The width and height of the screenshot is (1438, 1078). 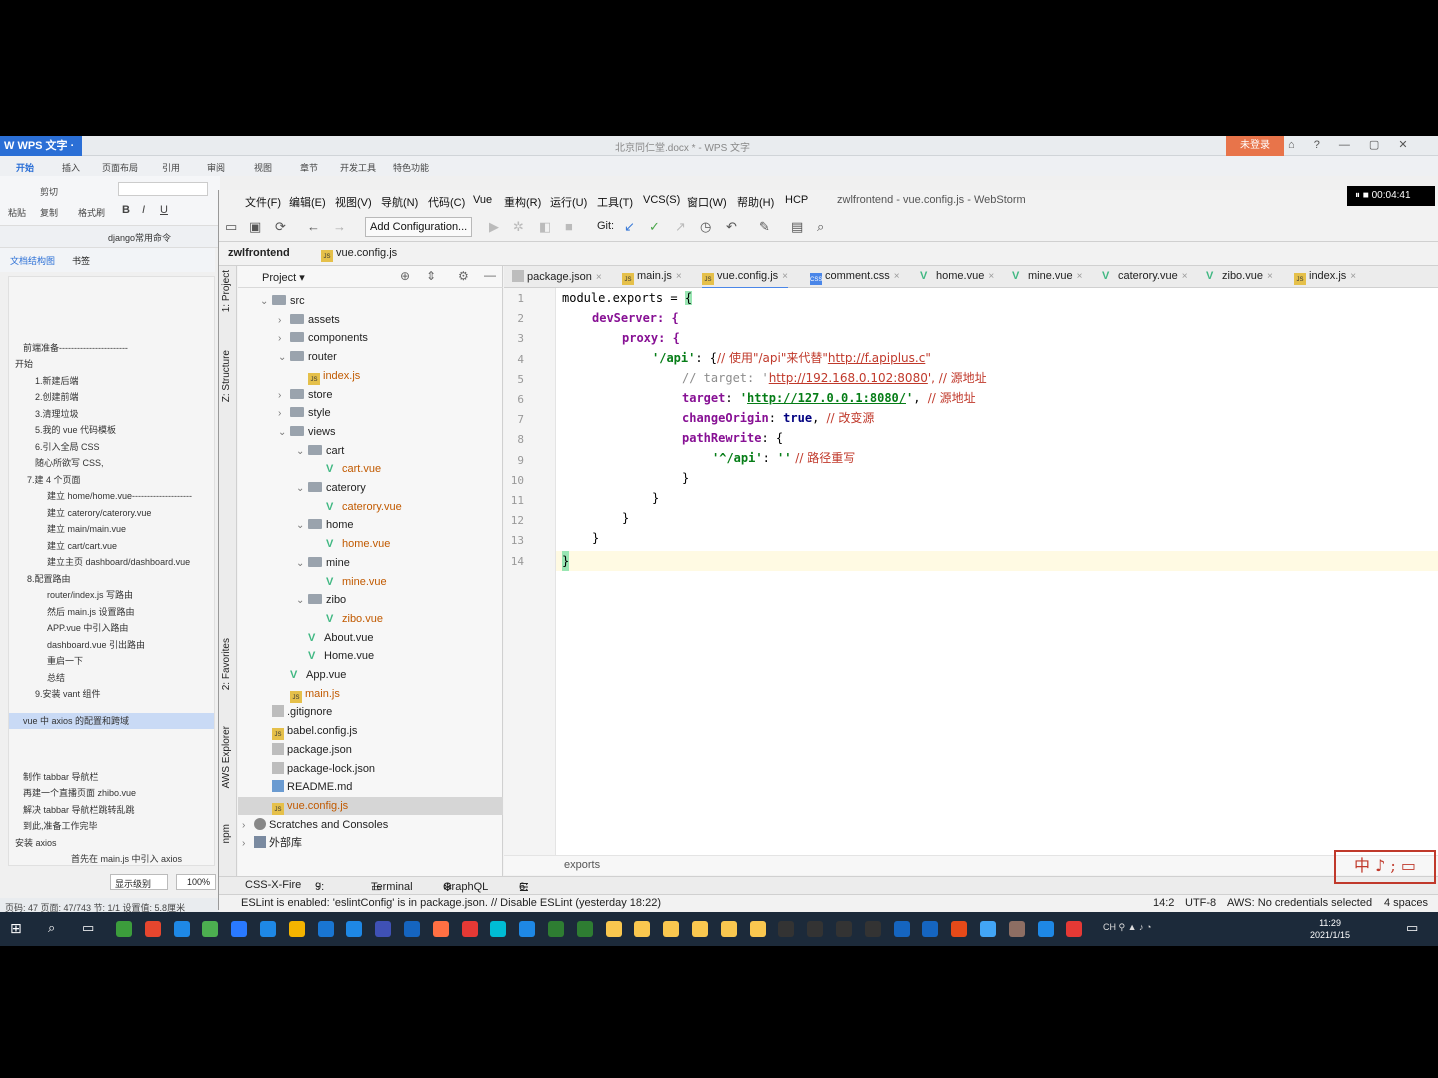 What do you see at coordinates (820, 227) in the screenshot?
I see `search-icon: ⌕` at bounding box center [820, 227].